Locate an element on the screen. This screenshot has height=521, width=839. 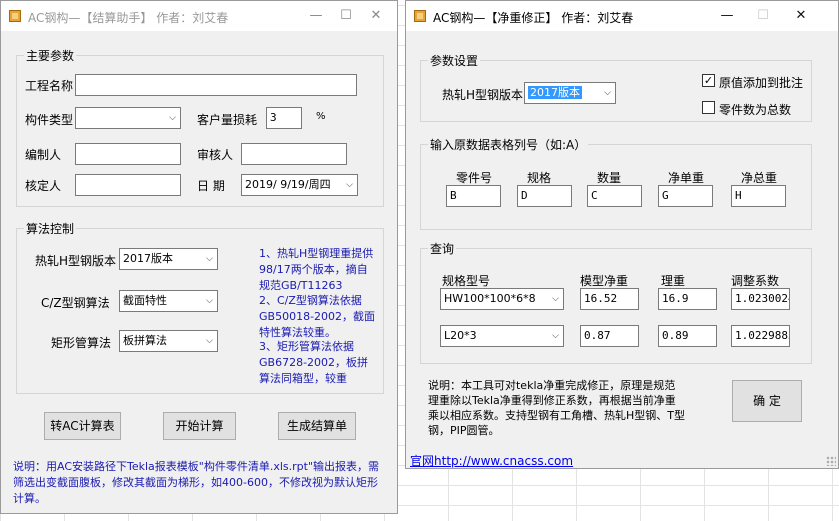
spec-select: HW100*100*6*8 ⌵ is located at coordinates (502, 299).